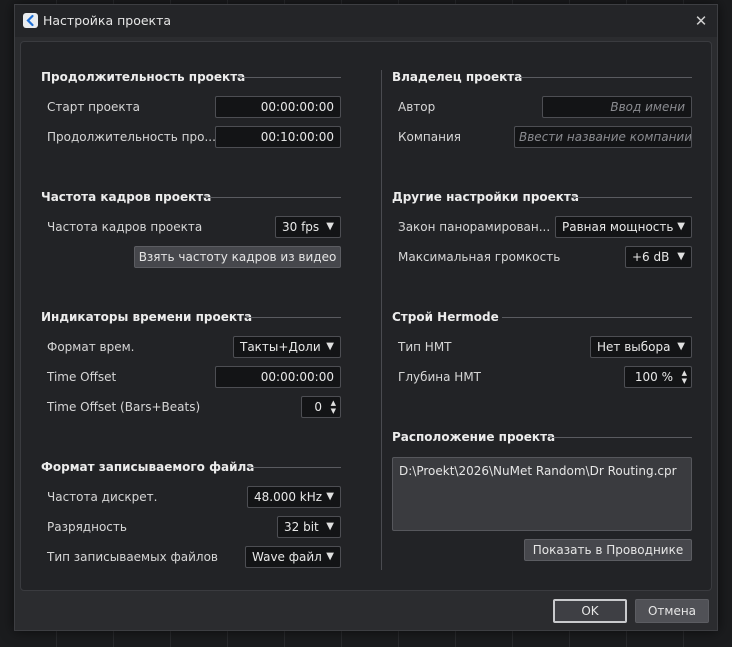  Describe the element at coordinates (301, 527) in the screenshot. I see `bit-depth-value: 32 bit` at that location.